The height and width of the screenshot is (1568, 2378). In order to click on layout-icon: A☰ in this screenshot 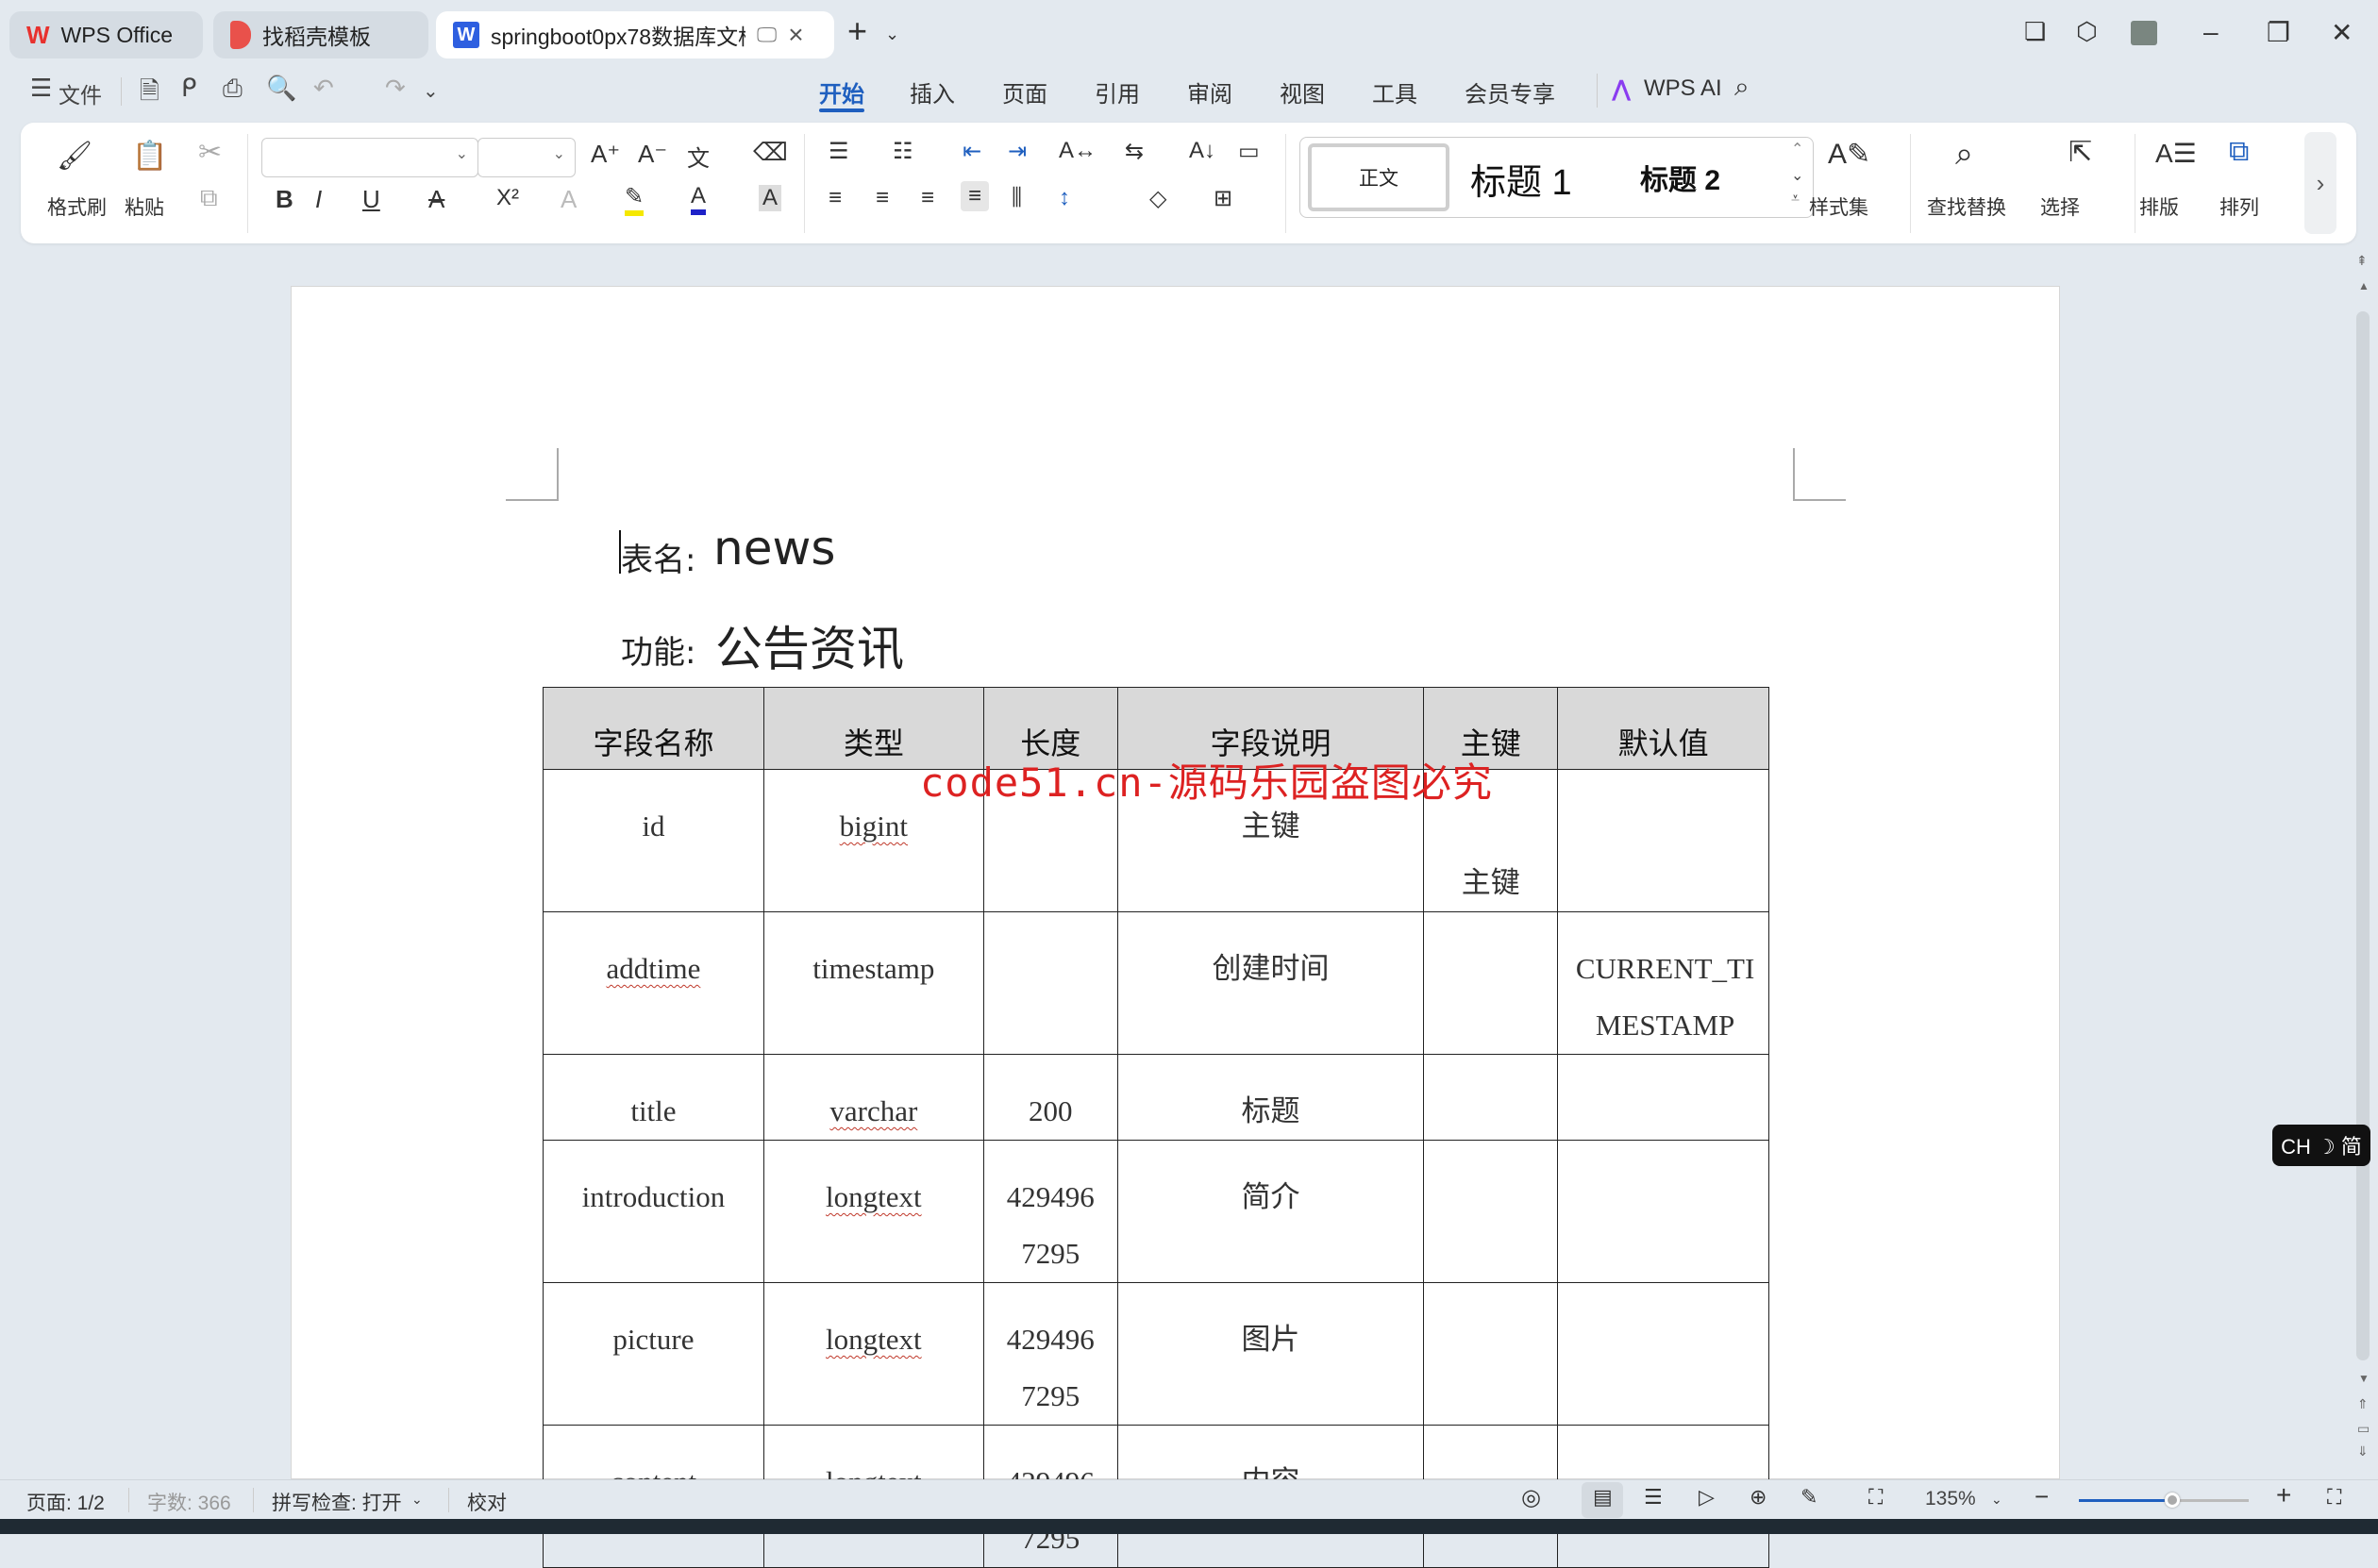, I will do `click(2176, 153)`.